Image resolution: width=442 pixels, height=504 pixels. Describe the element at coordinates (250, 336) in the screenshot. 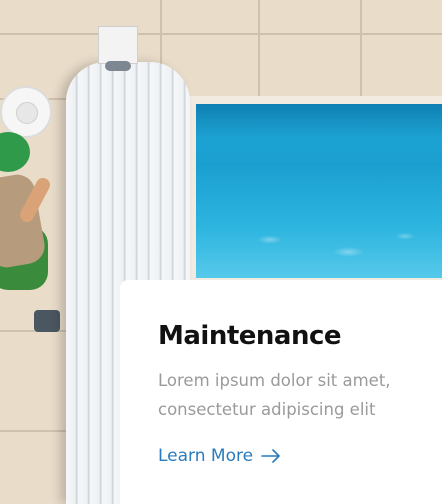

I see `card-title: Maintenance` at that location.